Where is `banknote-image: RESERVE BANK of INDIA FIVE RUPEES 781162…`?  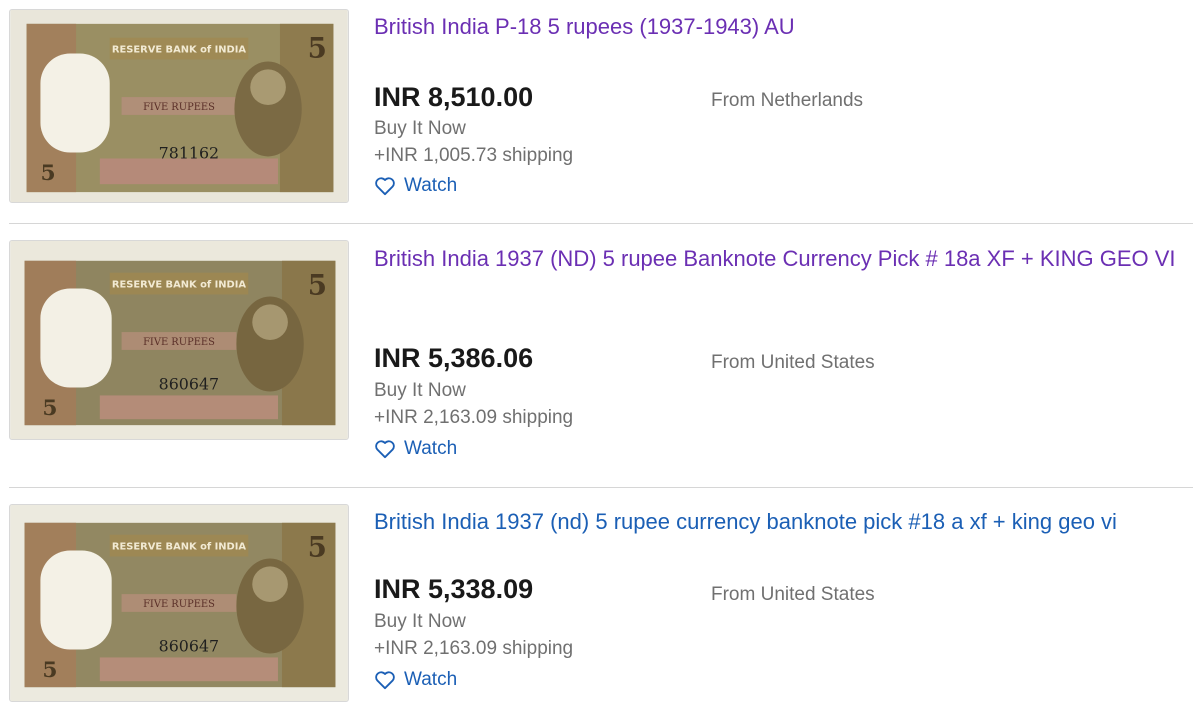
banknote-image: RESERVE BANK of INDIA FIVE RUPEES 781162… is located at coordinates (179, 106).